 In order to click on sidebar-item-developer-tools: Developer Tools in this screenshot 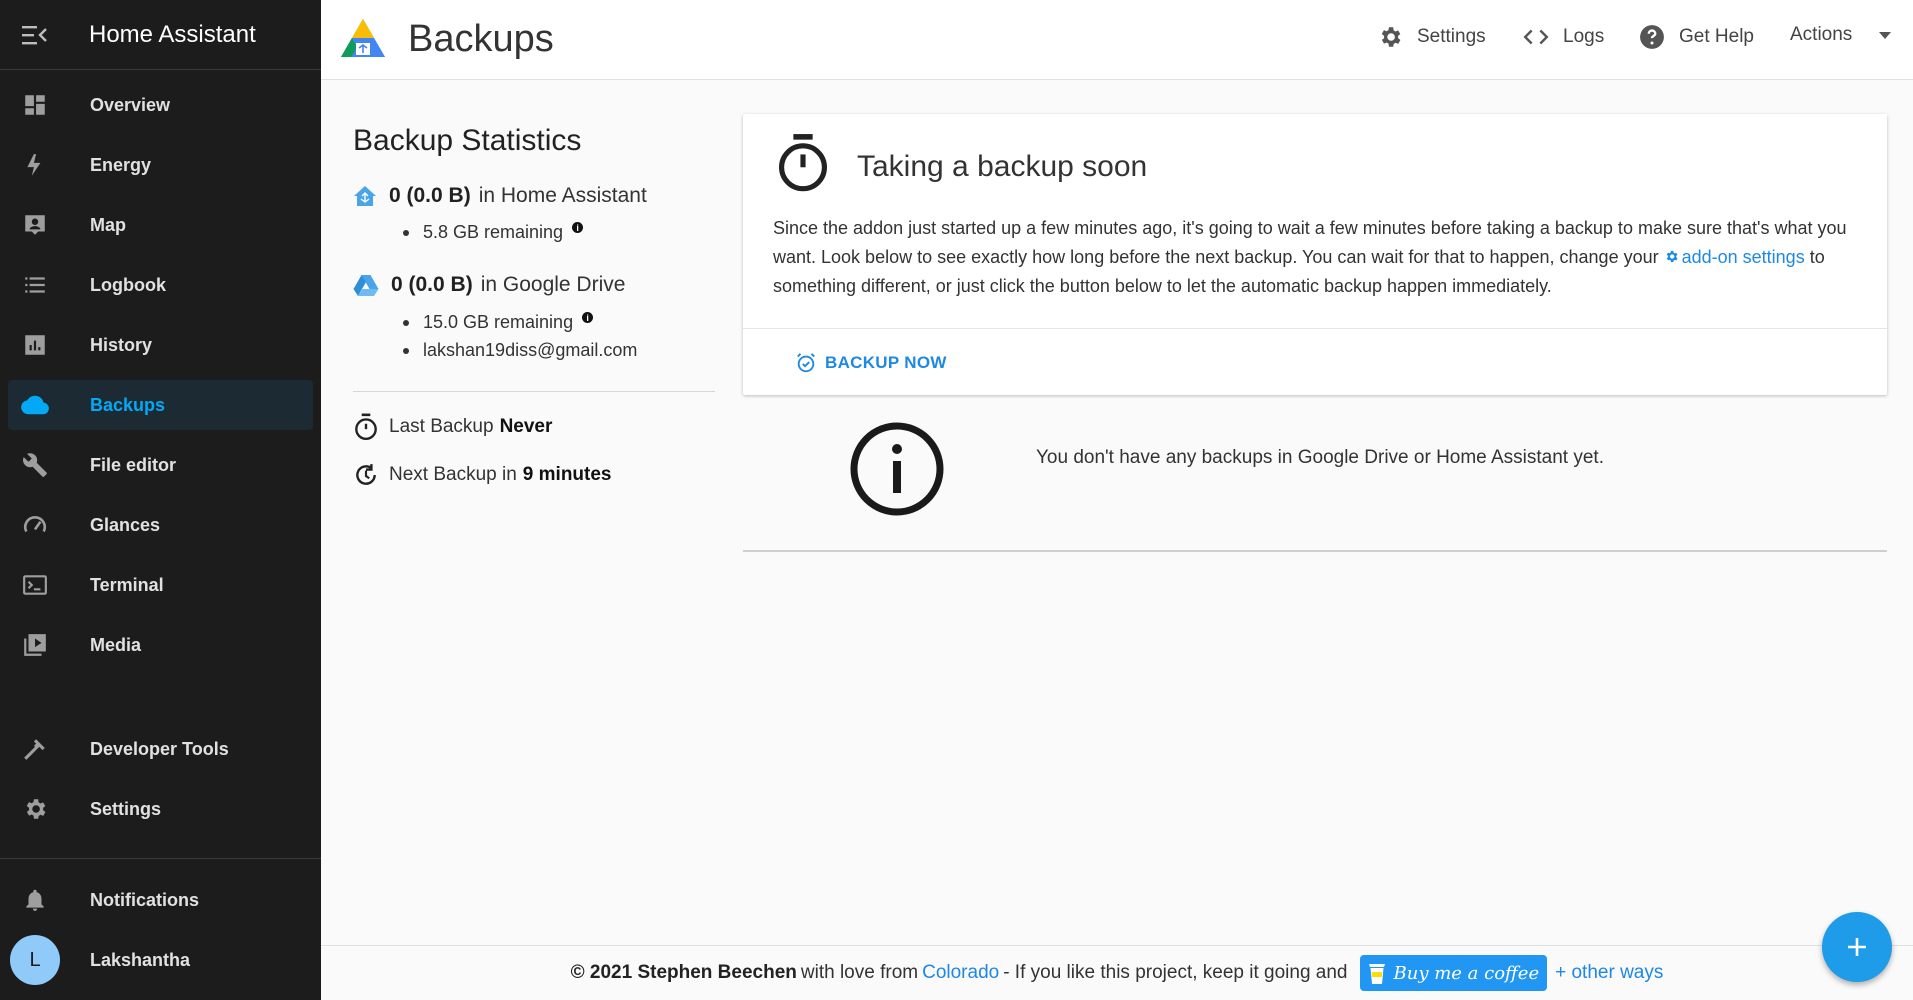, I will do `click(160, 749)`.